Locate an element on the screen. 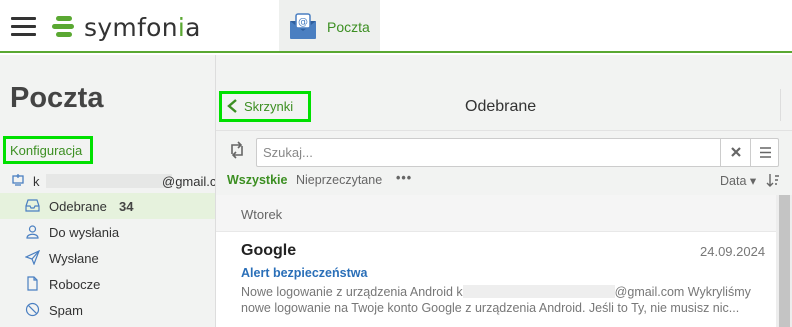  filter-all: Wszystkie is located at coordinates (257, 180).